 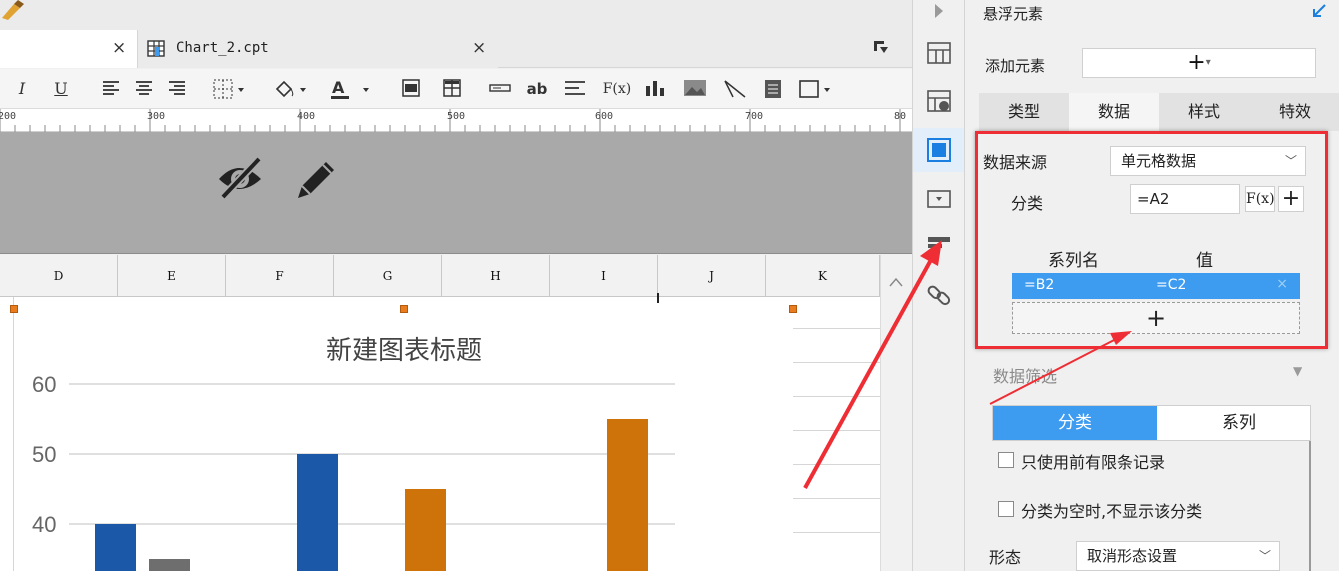 What do you see at coordinates (1054, 371) in the screenshot?
I see `annotation-arrow-short` at bounding box center [1054, 371].